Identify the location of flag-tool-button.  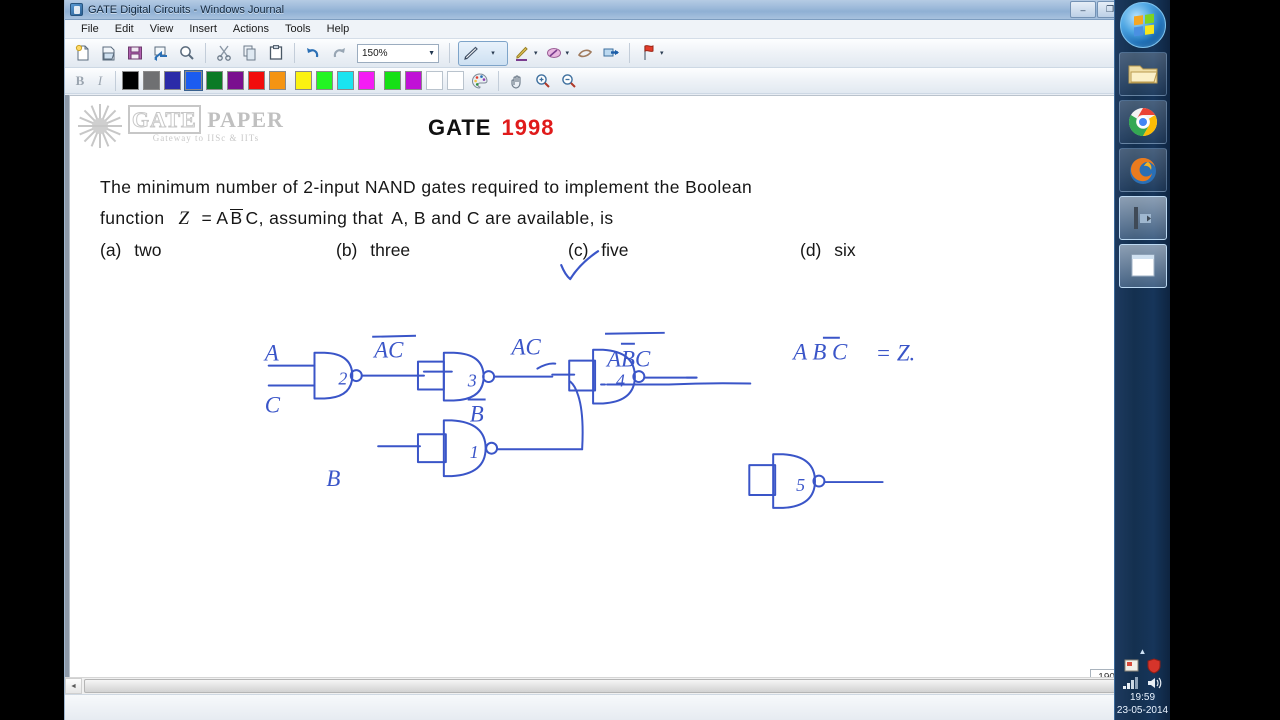
(648, 53).